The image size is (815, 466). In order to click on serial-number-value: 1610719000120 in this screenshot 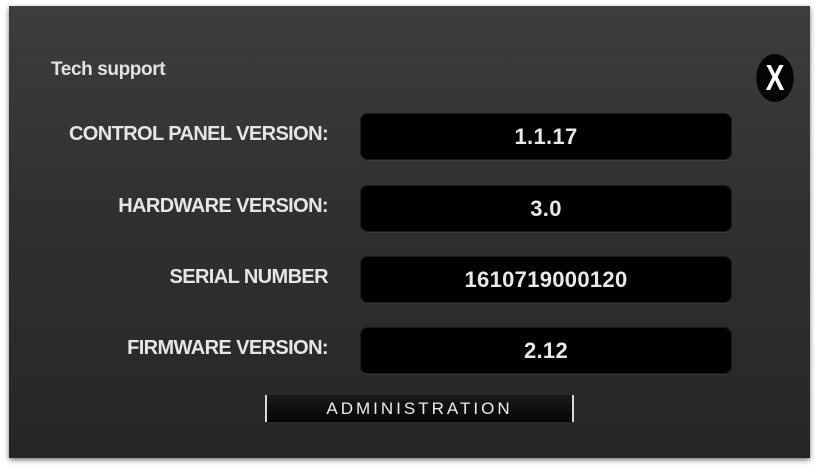, I will do `click(546, 279)`.